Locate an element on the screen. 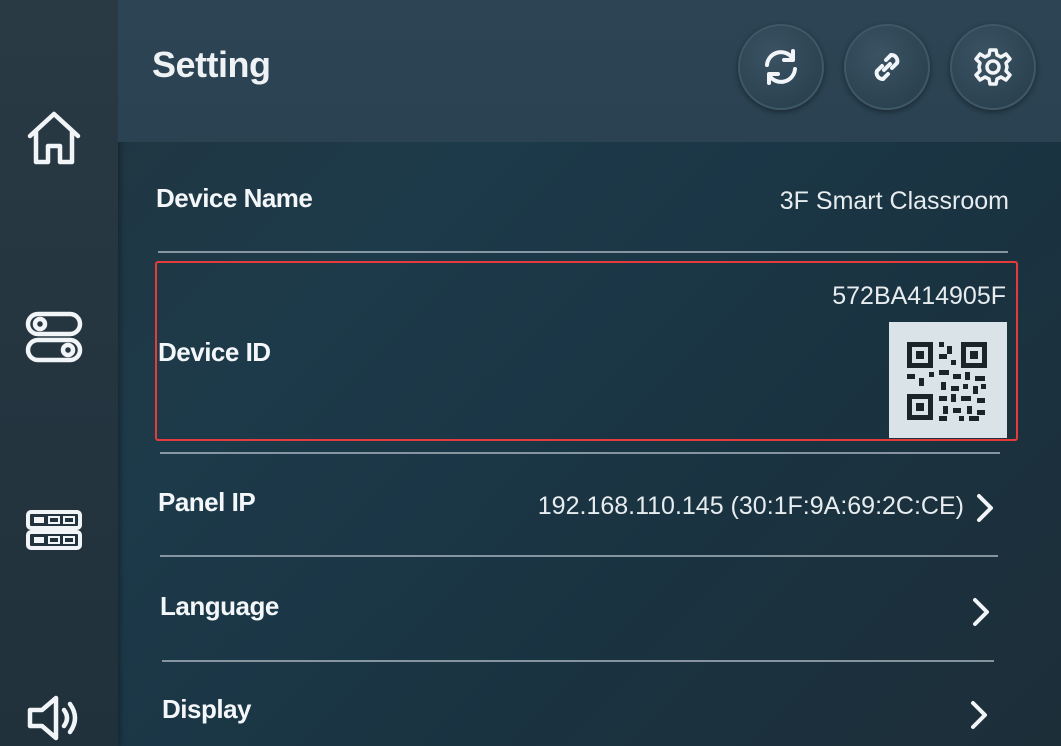 This screenshot has width=1061, height=746. language-label: Language is located at coordinates (219, 606).